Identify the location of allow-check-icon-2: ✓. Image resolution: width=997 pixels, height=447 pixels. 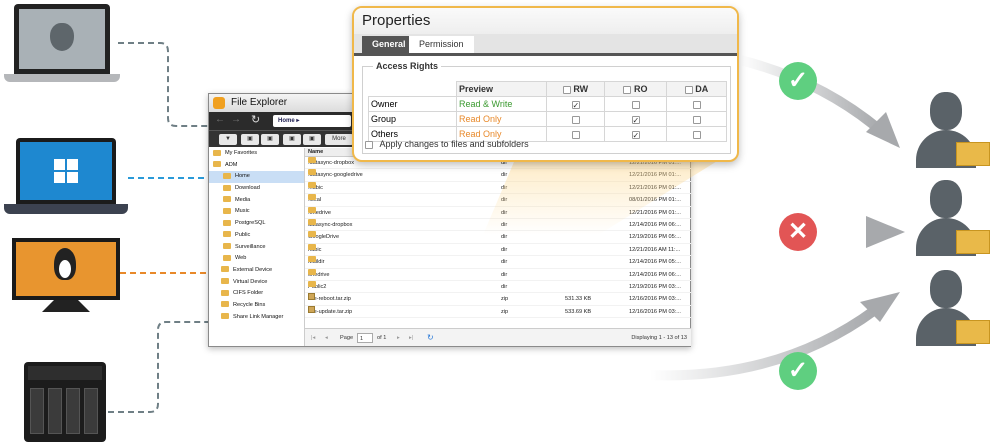
(798, 371).